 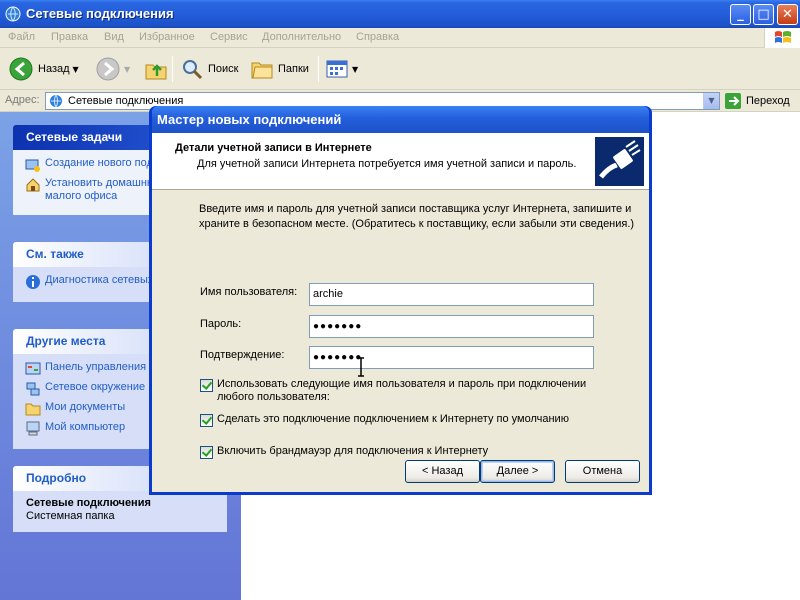 What do you see at coordinates (54, 69) in the screenshot?
I see `back-label: Назад` at bounding box center [54, 69].